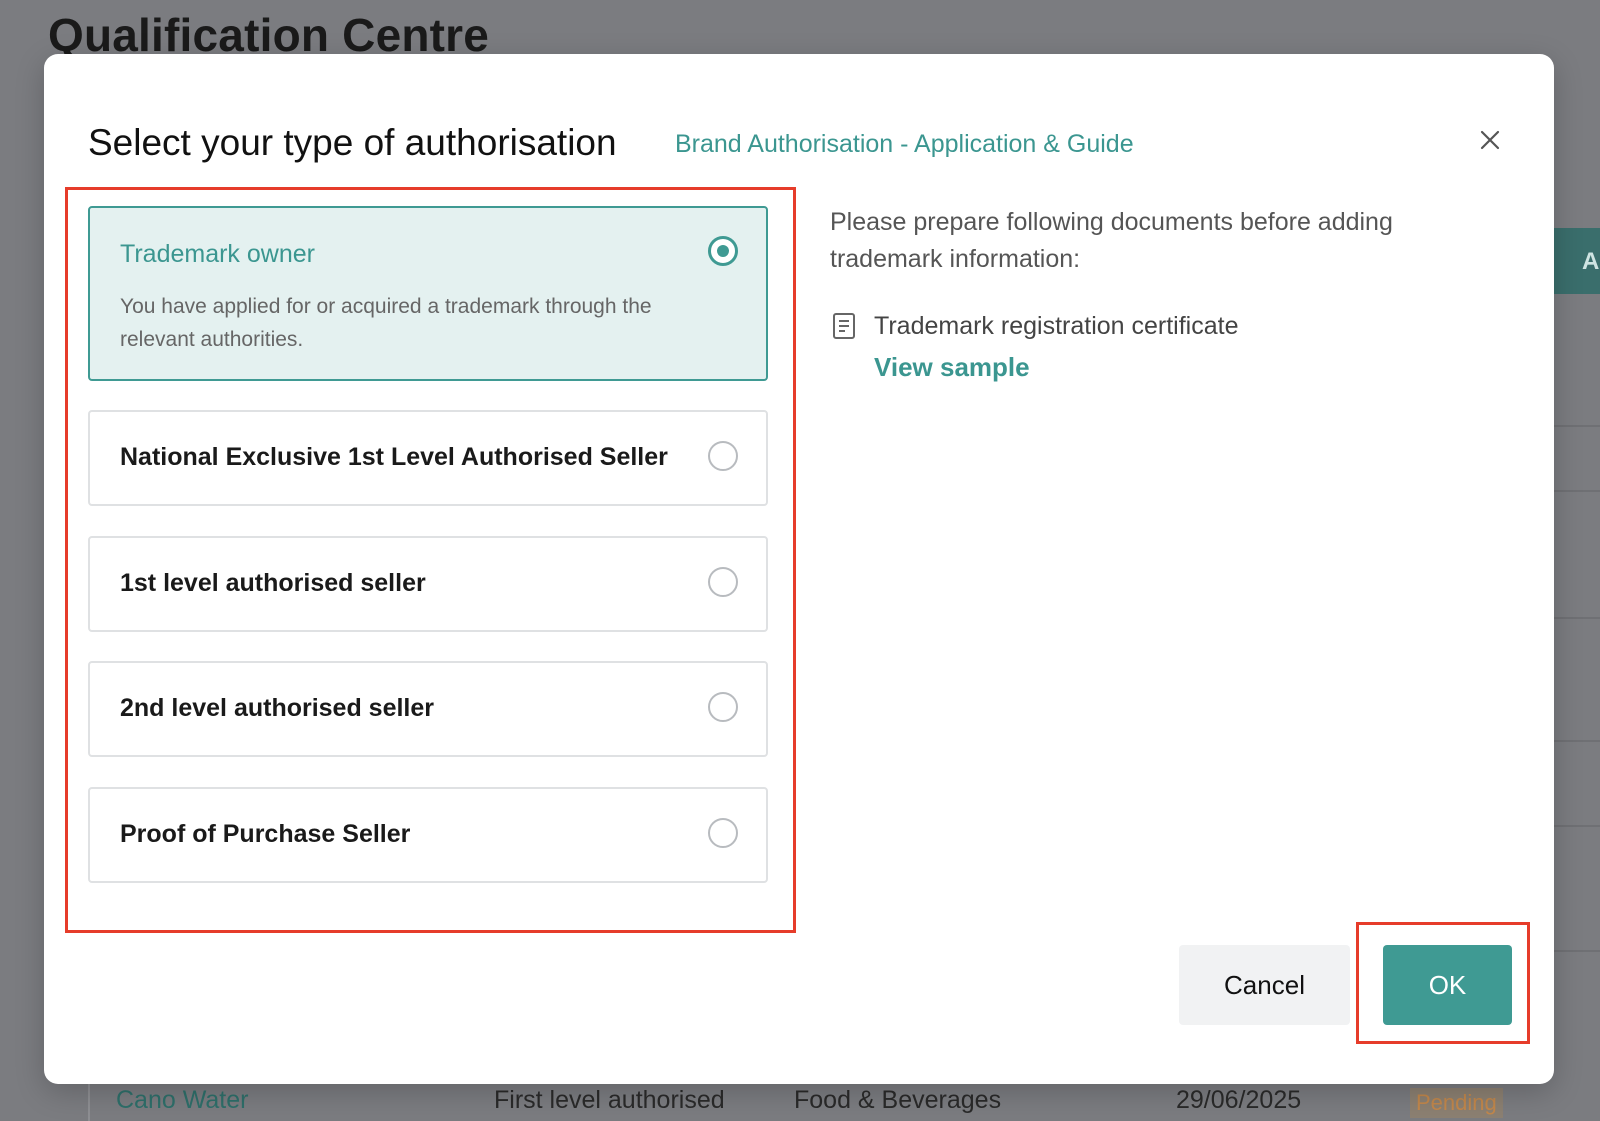 This screenshot has width=1600, height=1121. I want to click on table-cell-date: 29/06/2025, so click(1239, 1100).